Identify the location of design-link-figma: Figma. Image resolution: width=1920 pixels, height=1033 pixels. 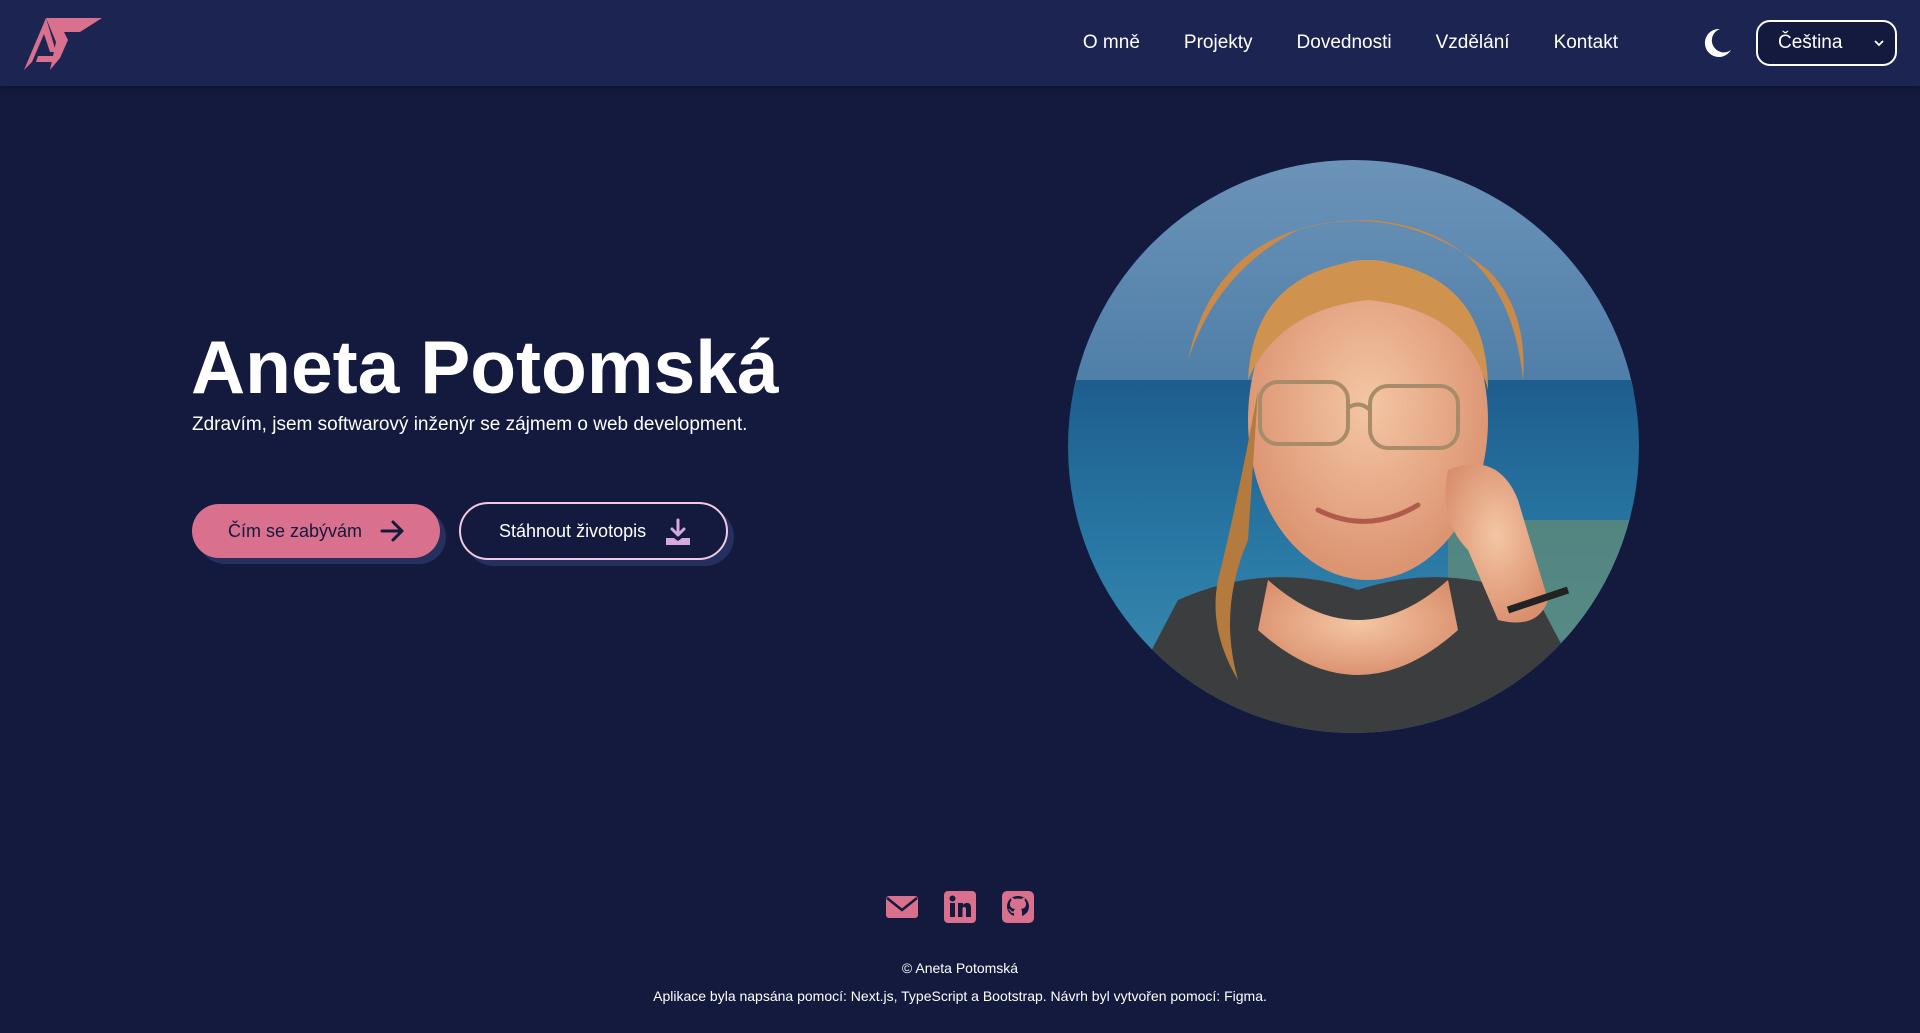
(1243, 996).